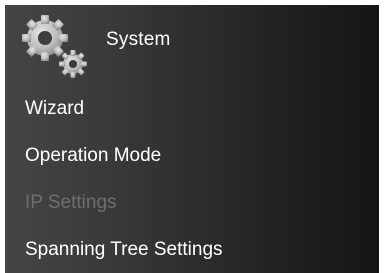  I want to click on menu-item-spanning-tree-settings: Spanning Tree Settings, so click(124, 250).